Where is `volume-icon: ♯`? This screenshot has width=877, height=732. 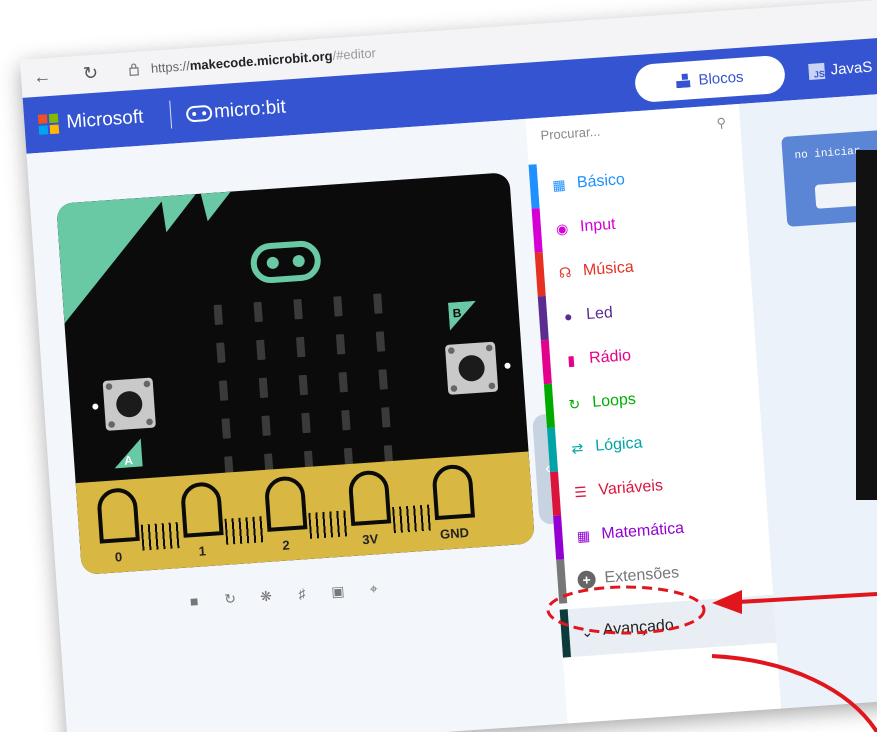
volume-icon: ♯ is located at coordinates (301, 593).